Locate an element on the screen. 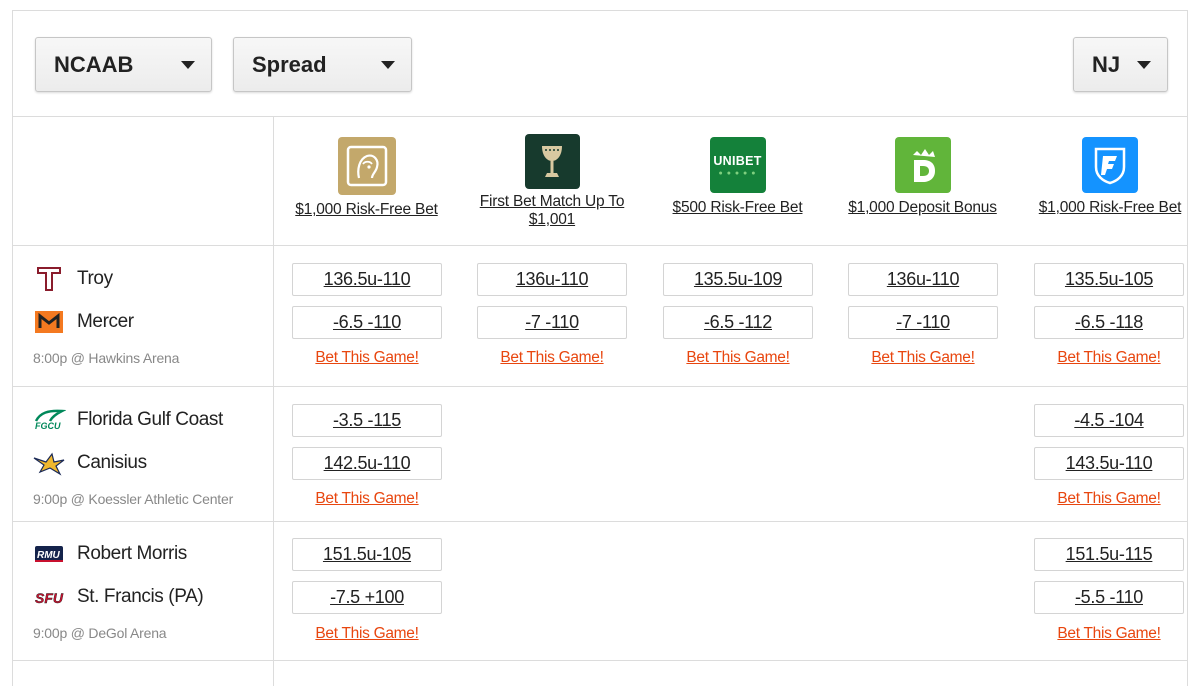 The image size is (1200, 686). team-name: Mercer is located at coordinates (105, 321).